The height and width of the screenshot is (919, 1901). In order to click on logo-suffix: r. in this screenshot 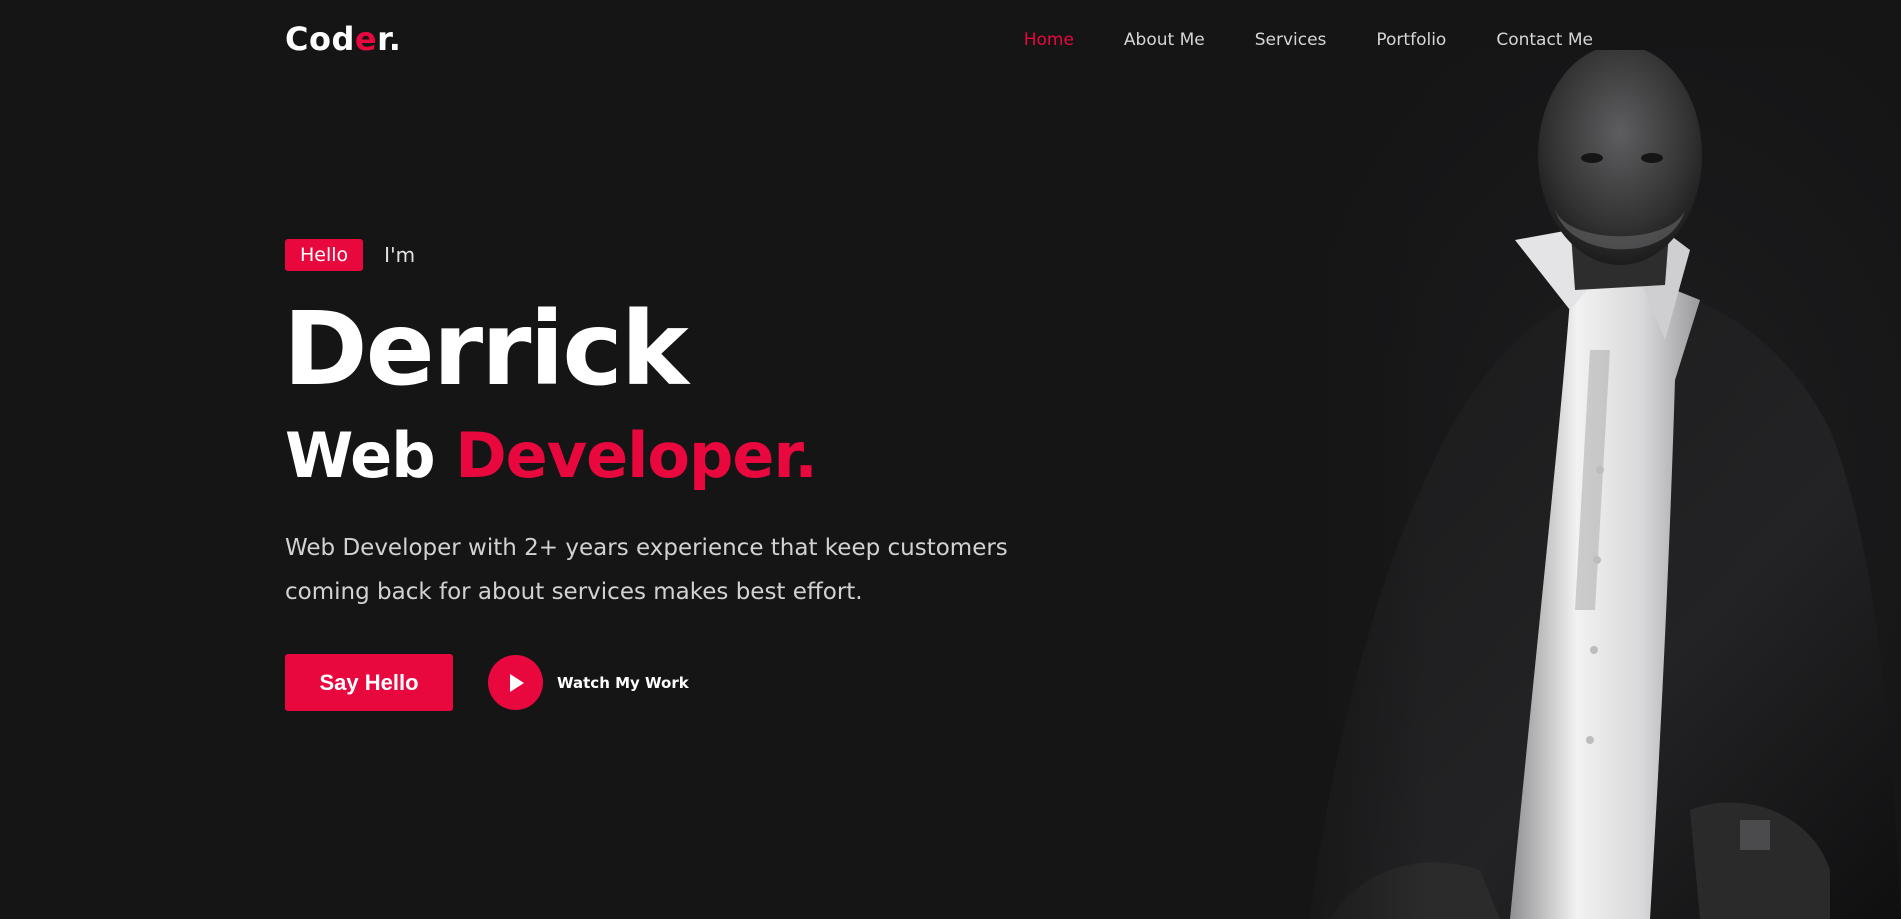, I will do `click(389, 39)`.